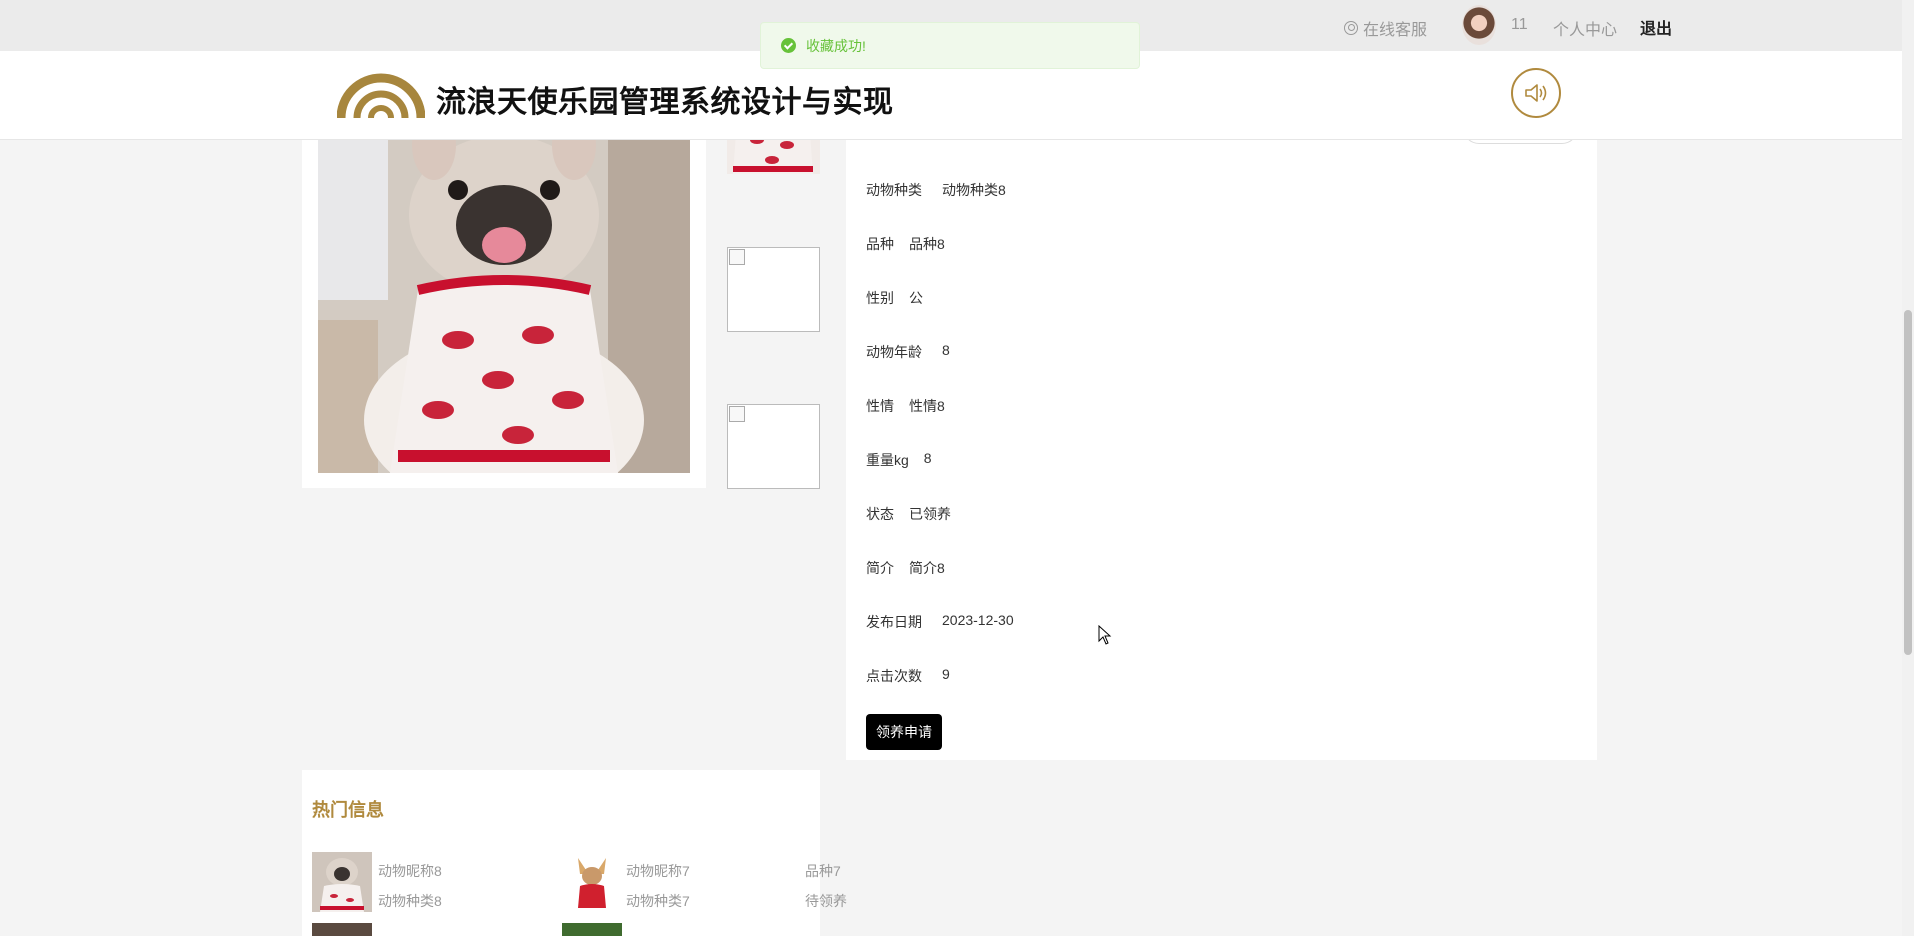 The width and height of the screenshot is (1914, 936). Describe the element at coordinates (880, 244) in the screenshot. I see `field-label: 品种` at that location.